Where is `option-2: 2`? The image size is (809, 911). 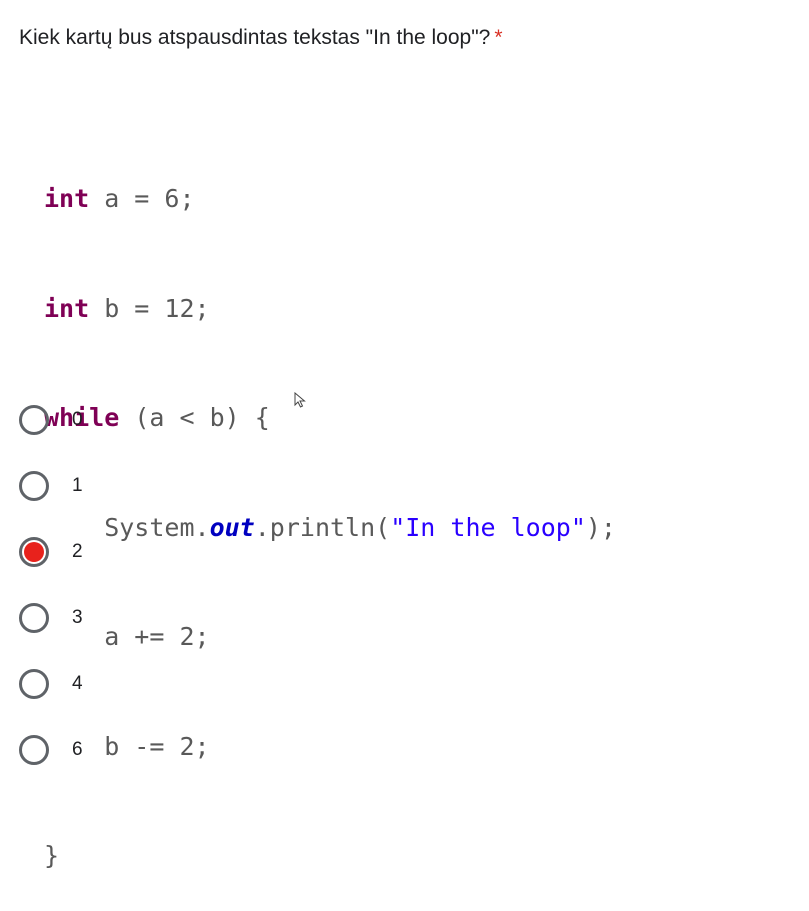
option-2: 2 is located at coordinates (169, 552).